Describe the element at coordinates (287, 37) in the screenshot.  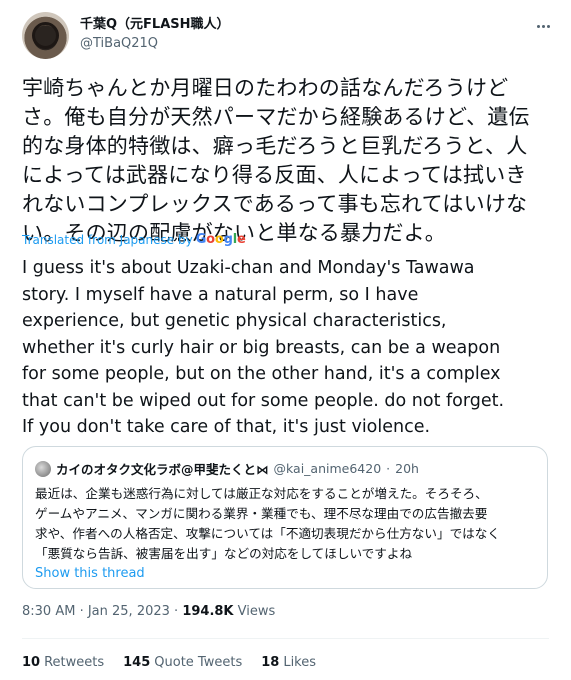
I see `tweet-header: 千葉Q（元FLASH職人） @TiBaQ21Q` at that location.